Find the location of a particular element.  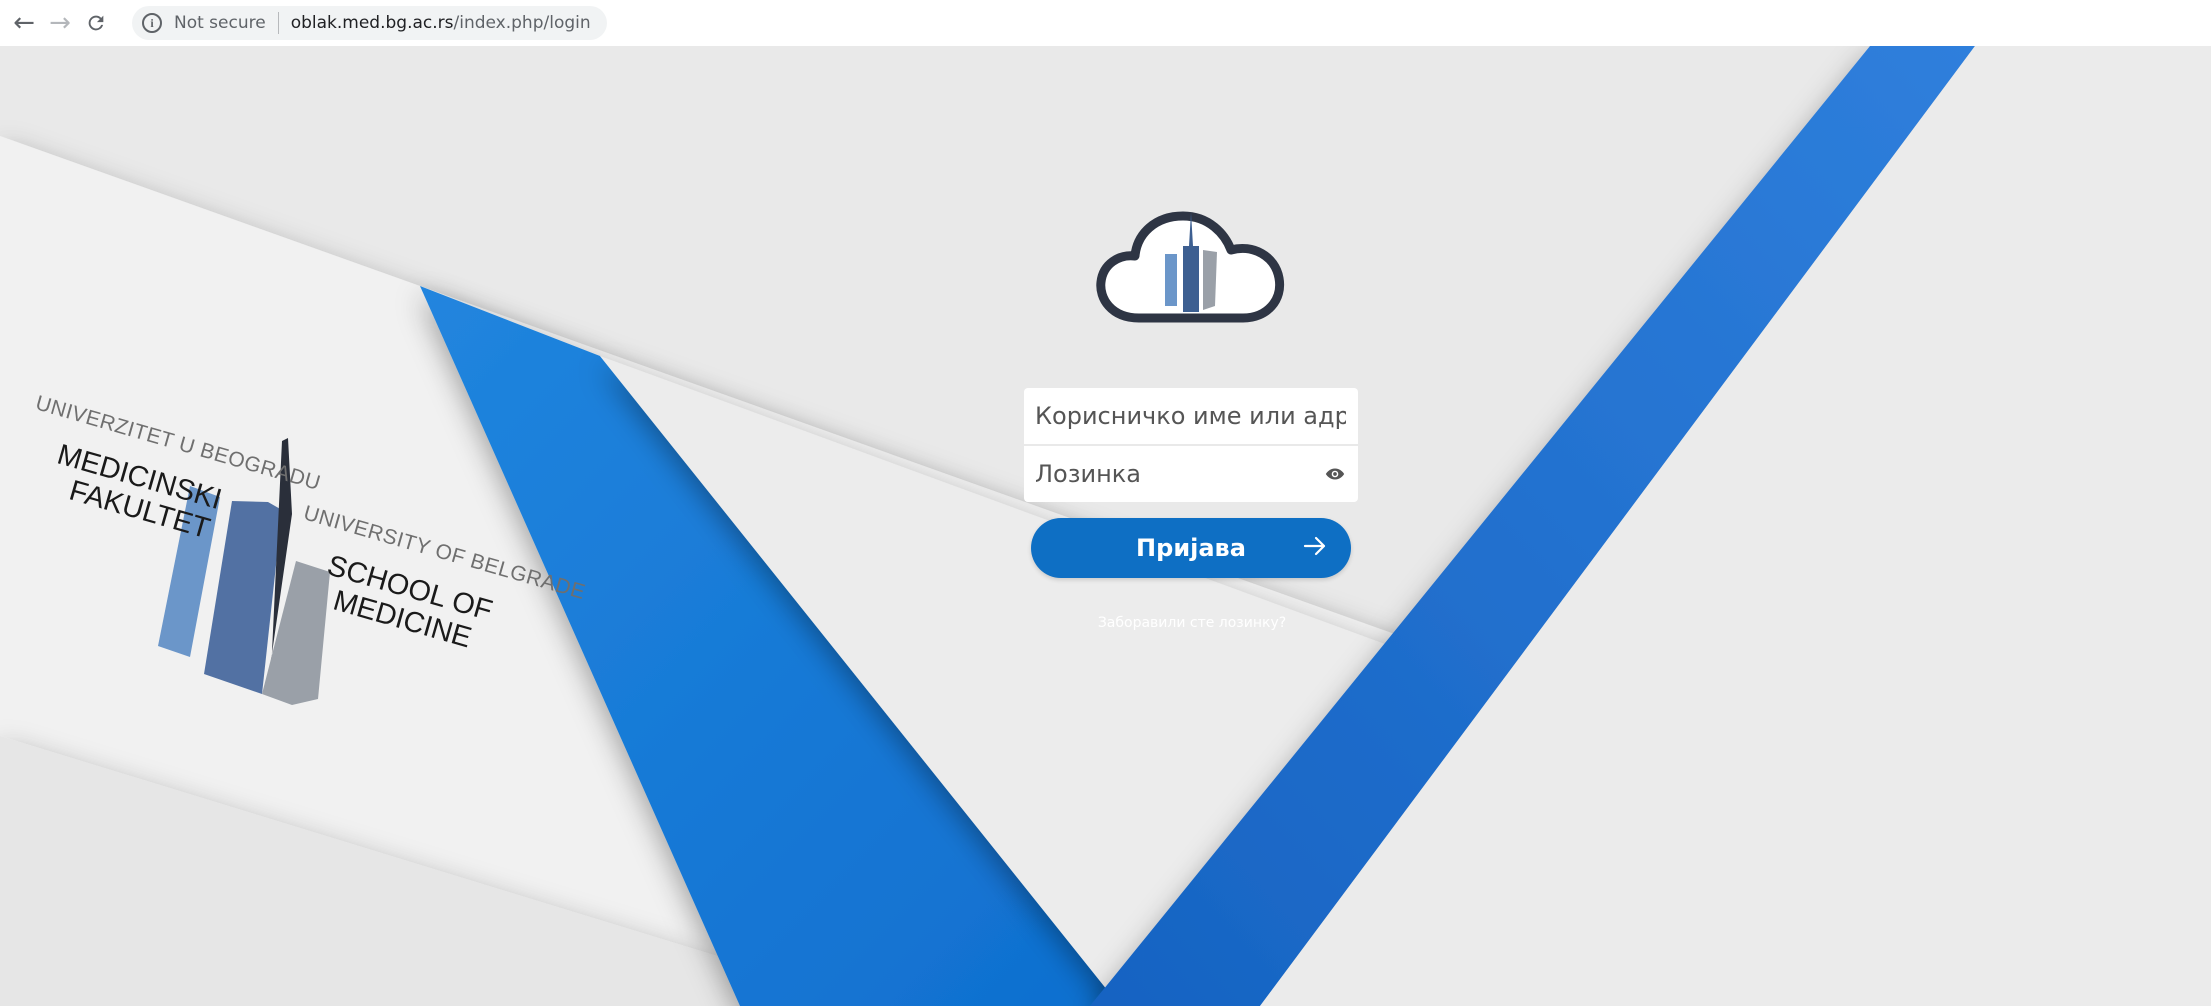

forgot-password-link: Заборавили сте лозинку? is located at coordinates (1192, 623).